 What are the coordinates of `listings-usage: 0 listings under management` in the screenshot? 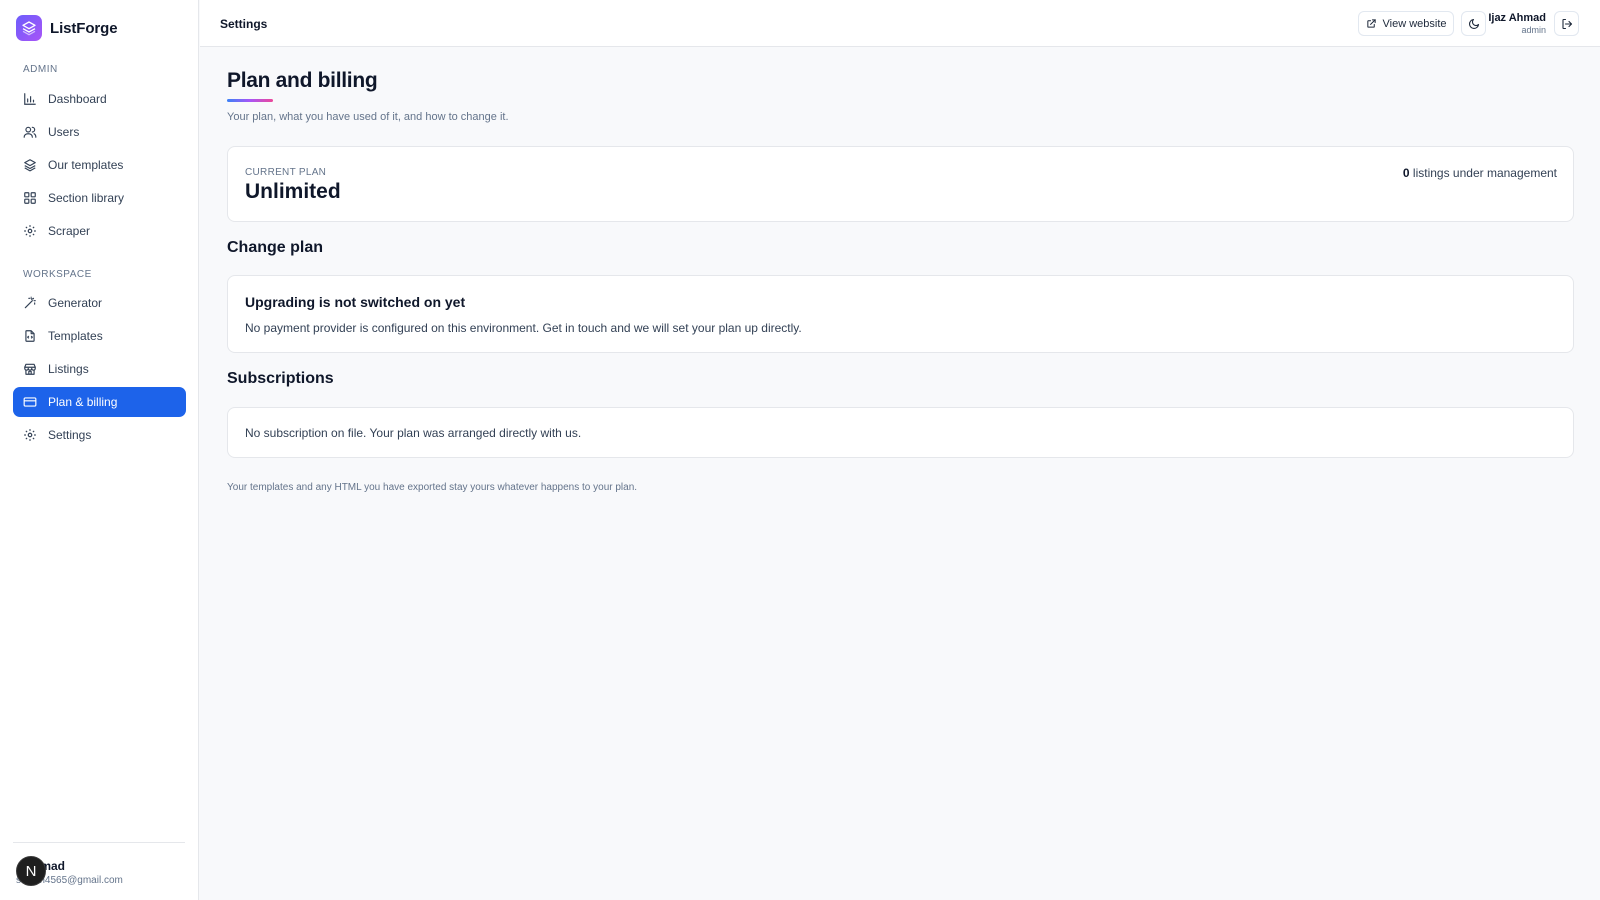 It's located at (1480, 173).